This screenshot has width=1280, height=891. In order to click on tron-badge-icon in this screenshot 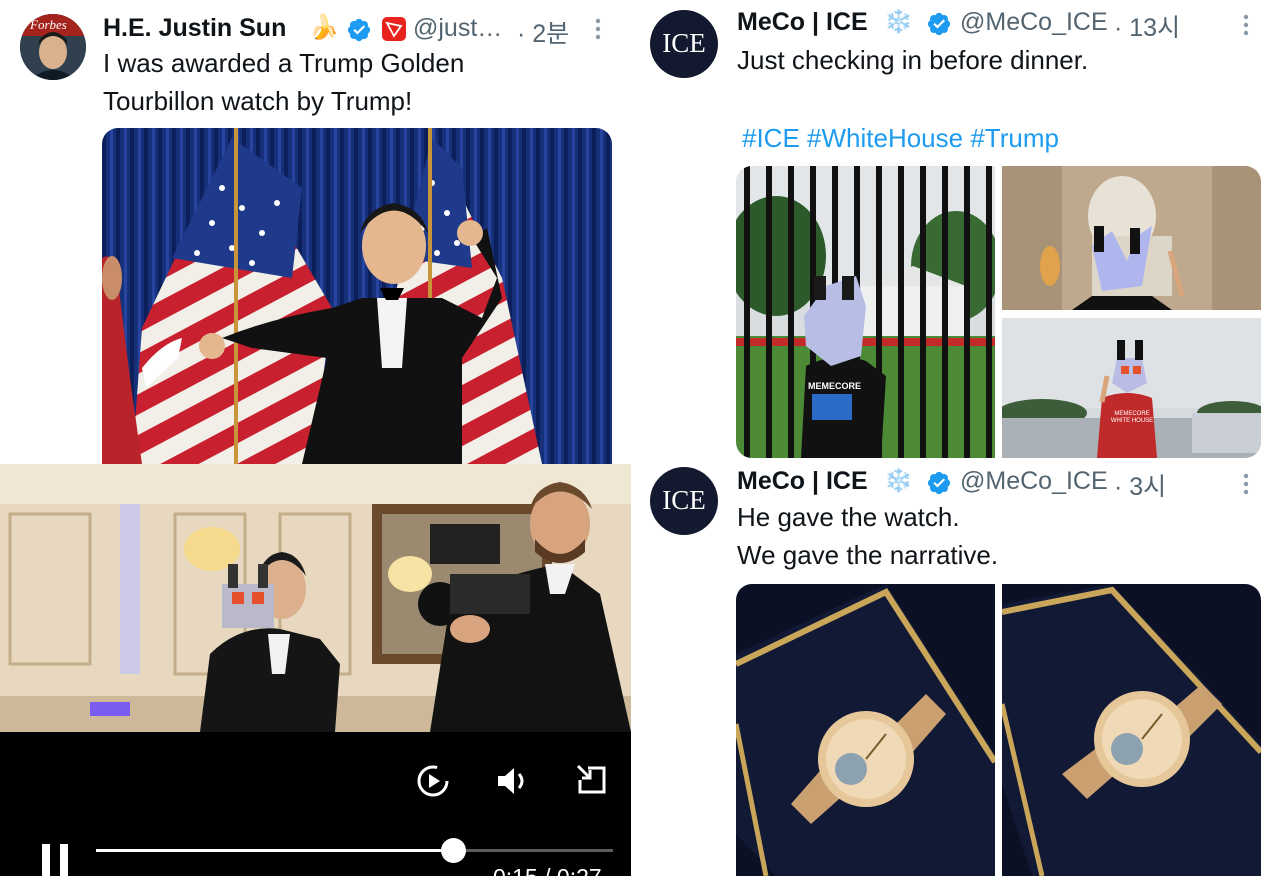, I will do `click(394, 29)`.